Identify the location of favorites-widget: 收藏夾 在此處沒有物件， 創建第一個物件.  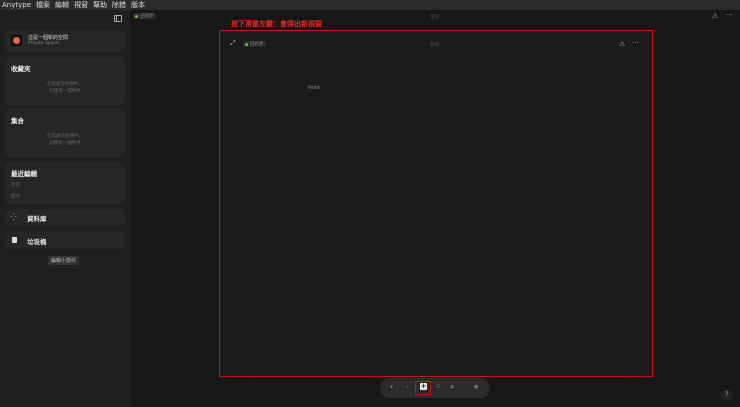
(65, 81).